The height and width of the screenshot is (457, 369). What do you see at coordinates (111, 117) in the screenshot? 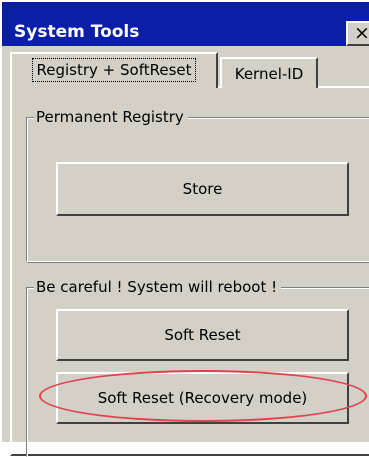
I see `permanent-registry-label: Permanent Registry` at bounding box center [111, 117].